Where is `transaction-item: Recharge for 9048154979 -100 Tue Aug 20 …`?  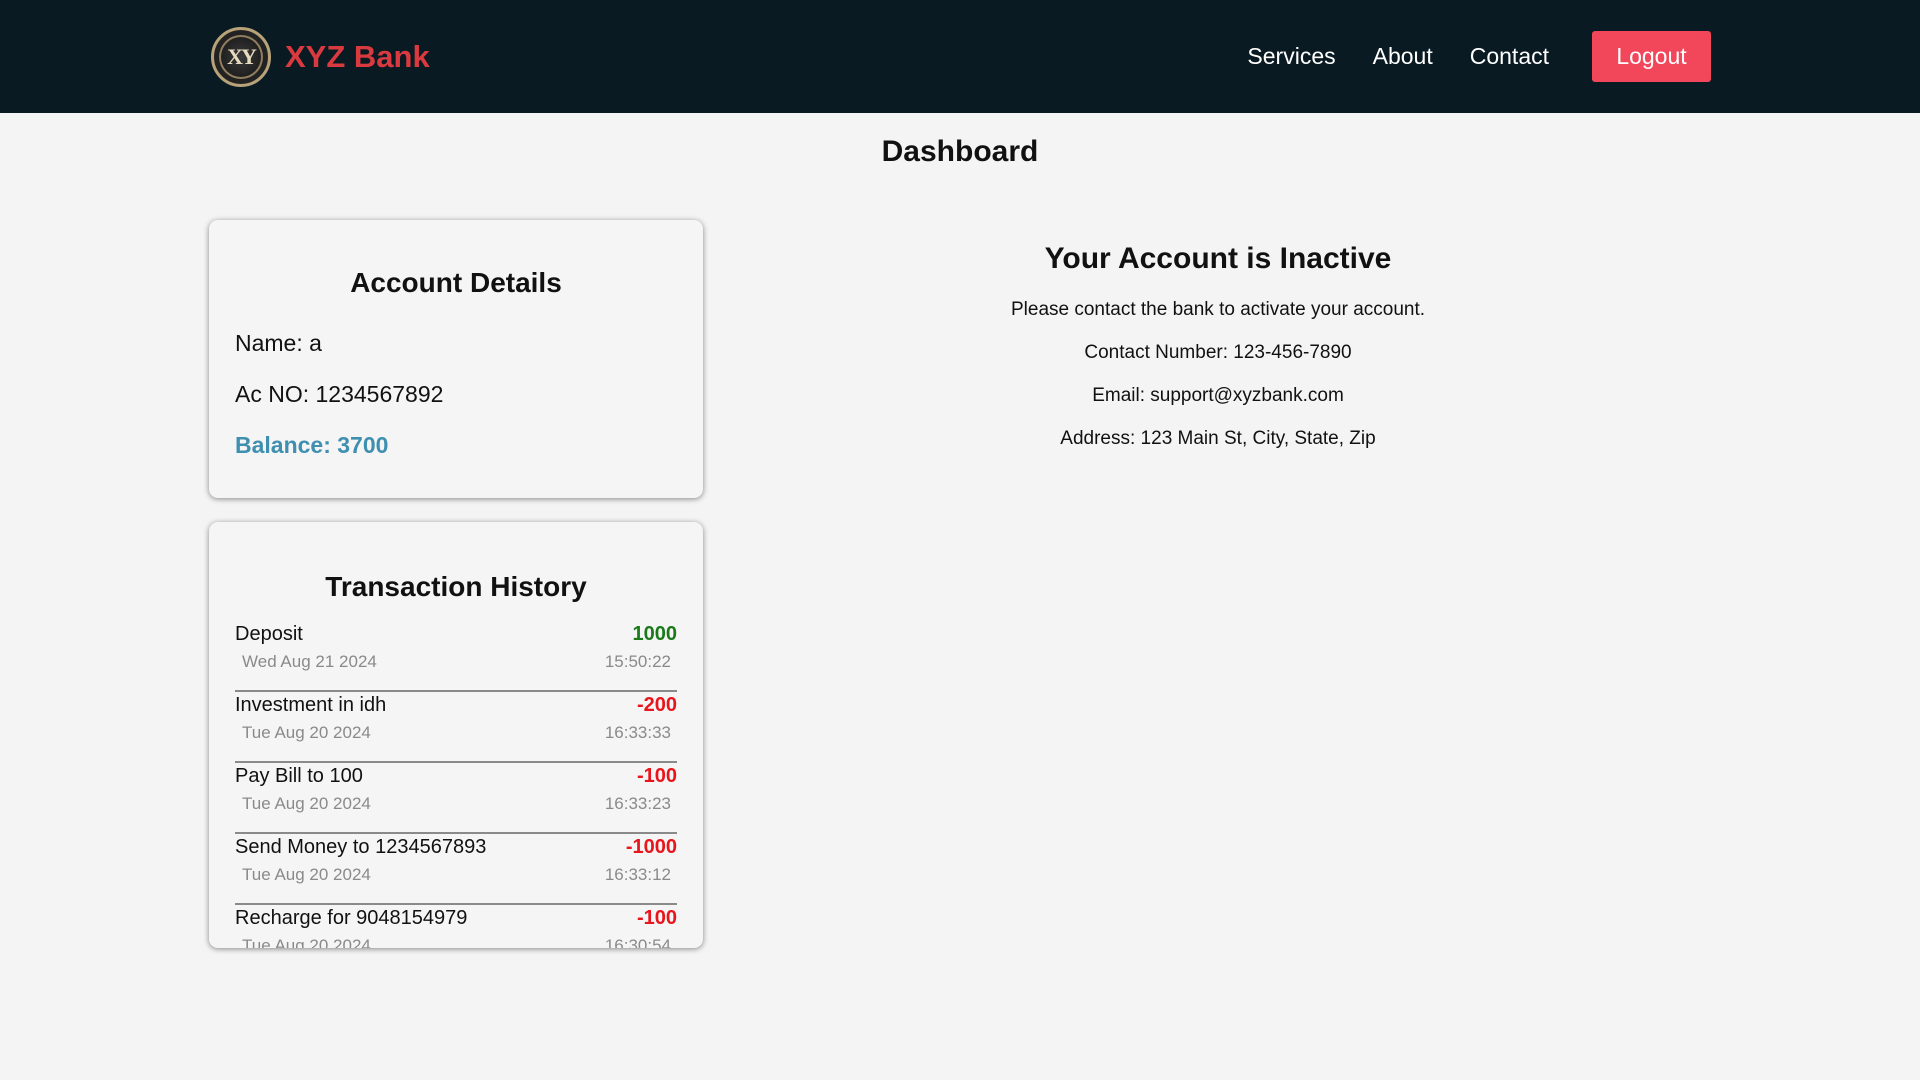 transaction-item: Recharge for 9048154979 -100 Tue Aug 20 … is located at coordinates (456, 926).